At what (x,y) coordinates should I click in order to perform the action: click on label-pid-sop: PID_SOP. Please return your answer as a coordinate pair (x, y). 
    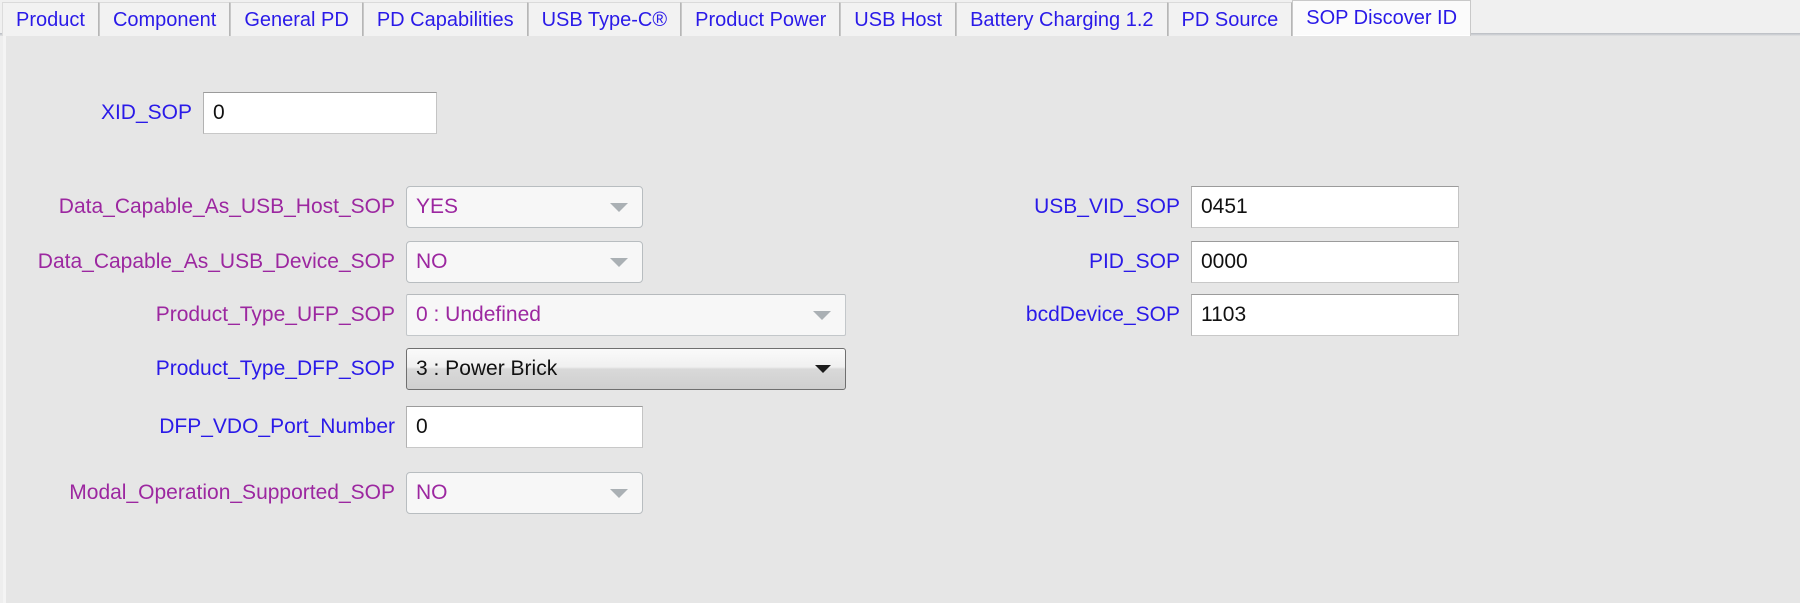
    Looking at the image, I should click on (1134, 261).